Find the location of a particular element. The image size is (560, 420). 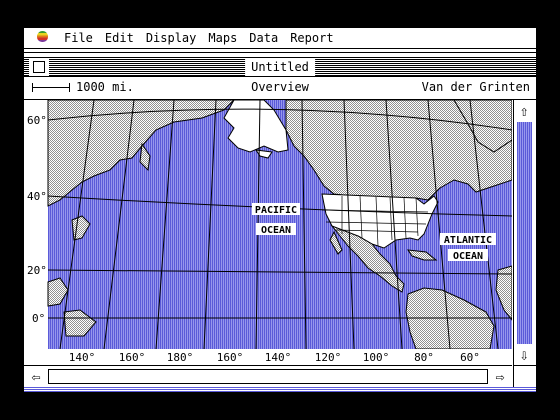

apple-menu is located at coordinates (42, 38).